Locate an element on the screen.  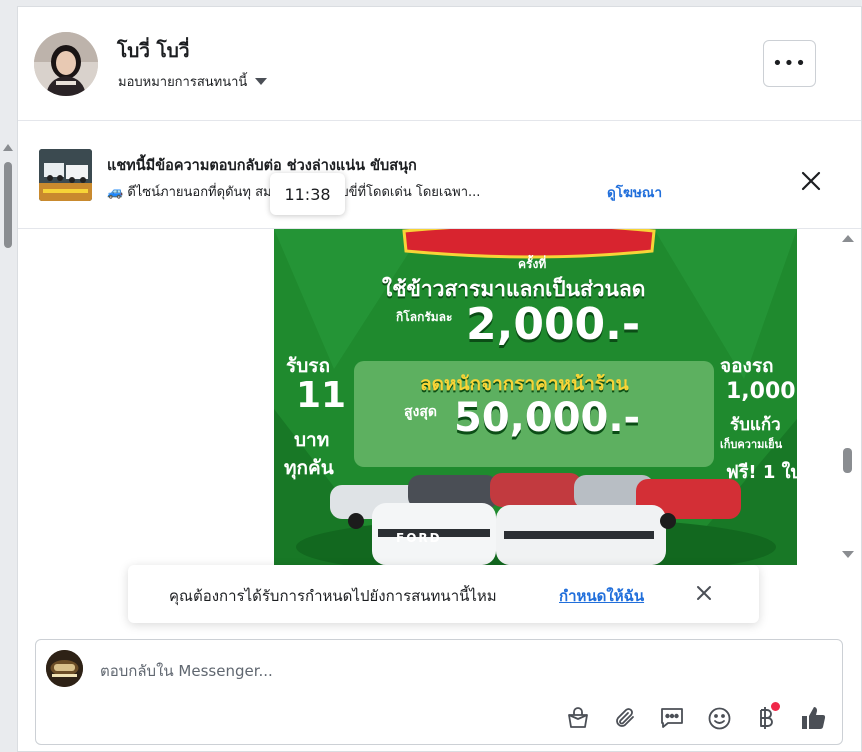
ad-per-kg: กิโลกรัมละ is located at coordinates (424, 317).